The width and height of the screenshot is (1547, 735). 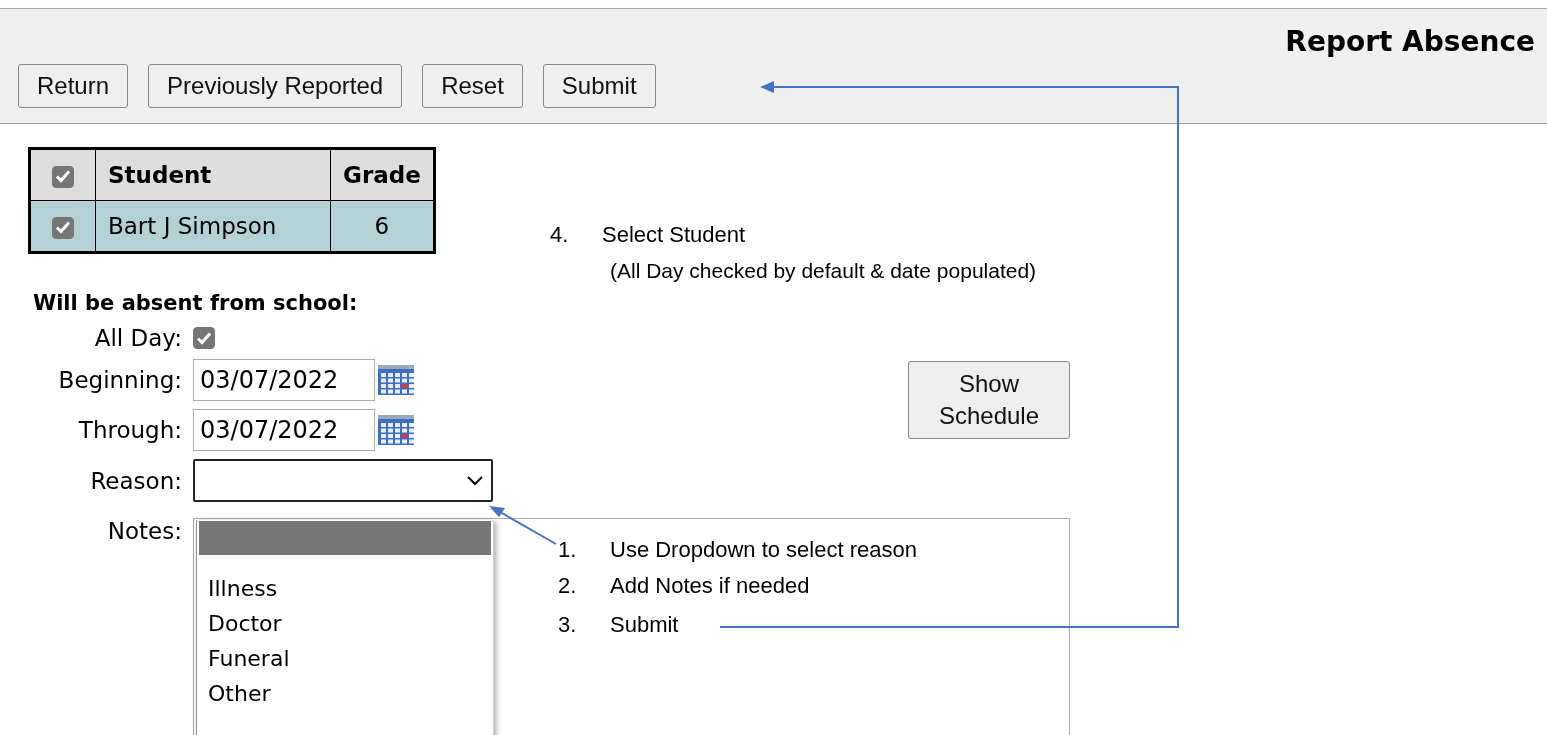 What do you see at coordinates (144, 531) in the screenshot?
I see `field-label: Notes:` at bounding box center [144, 531].